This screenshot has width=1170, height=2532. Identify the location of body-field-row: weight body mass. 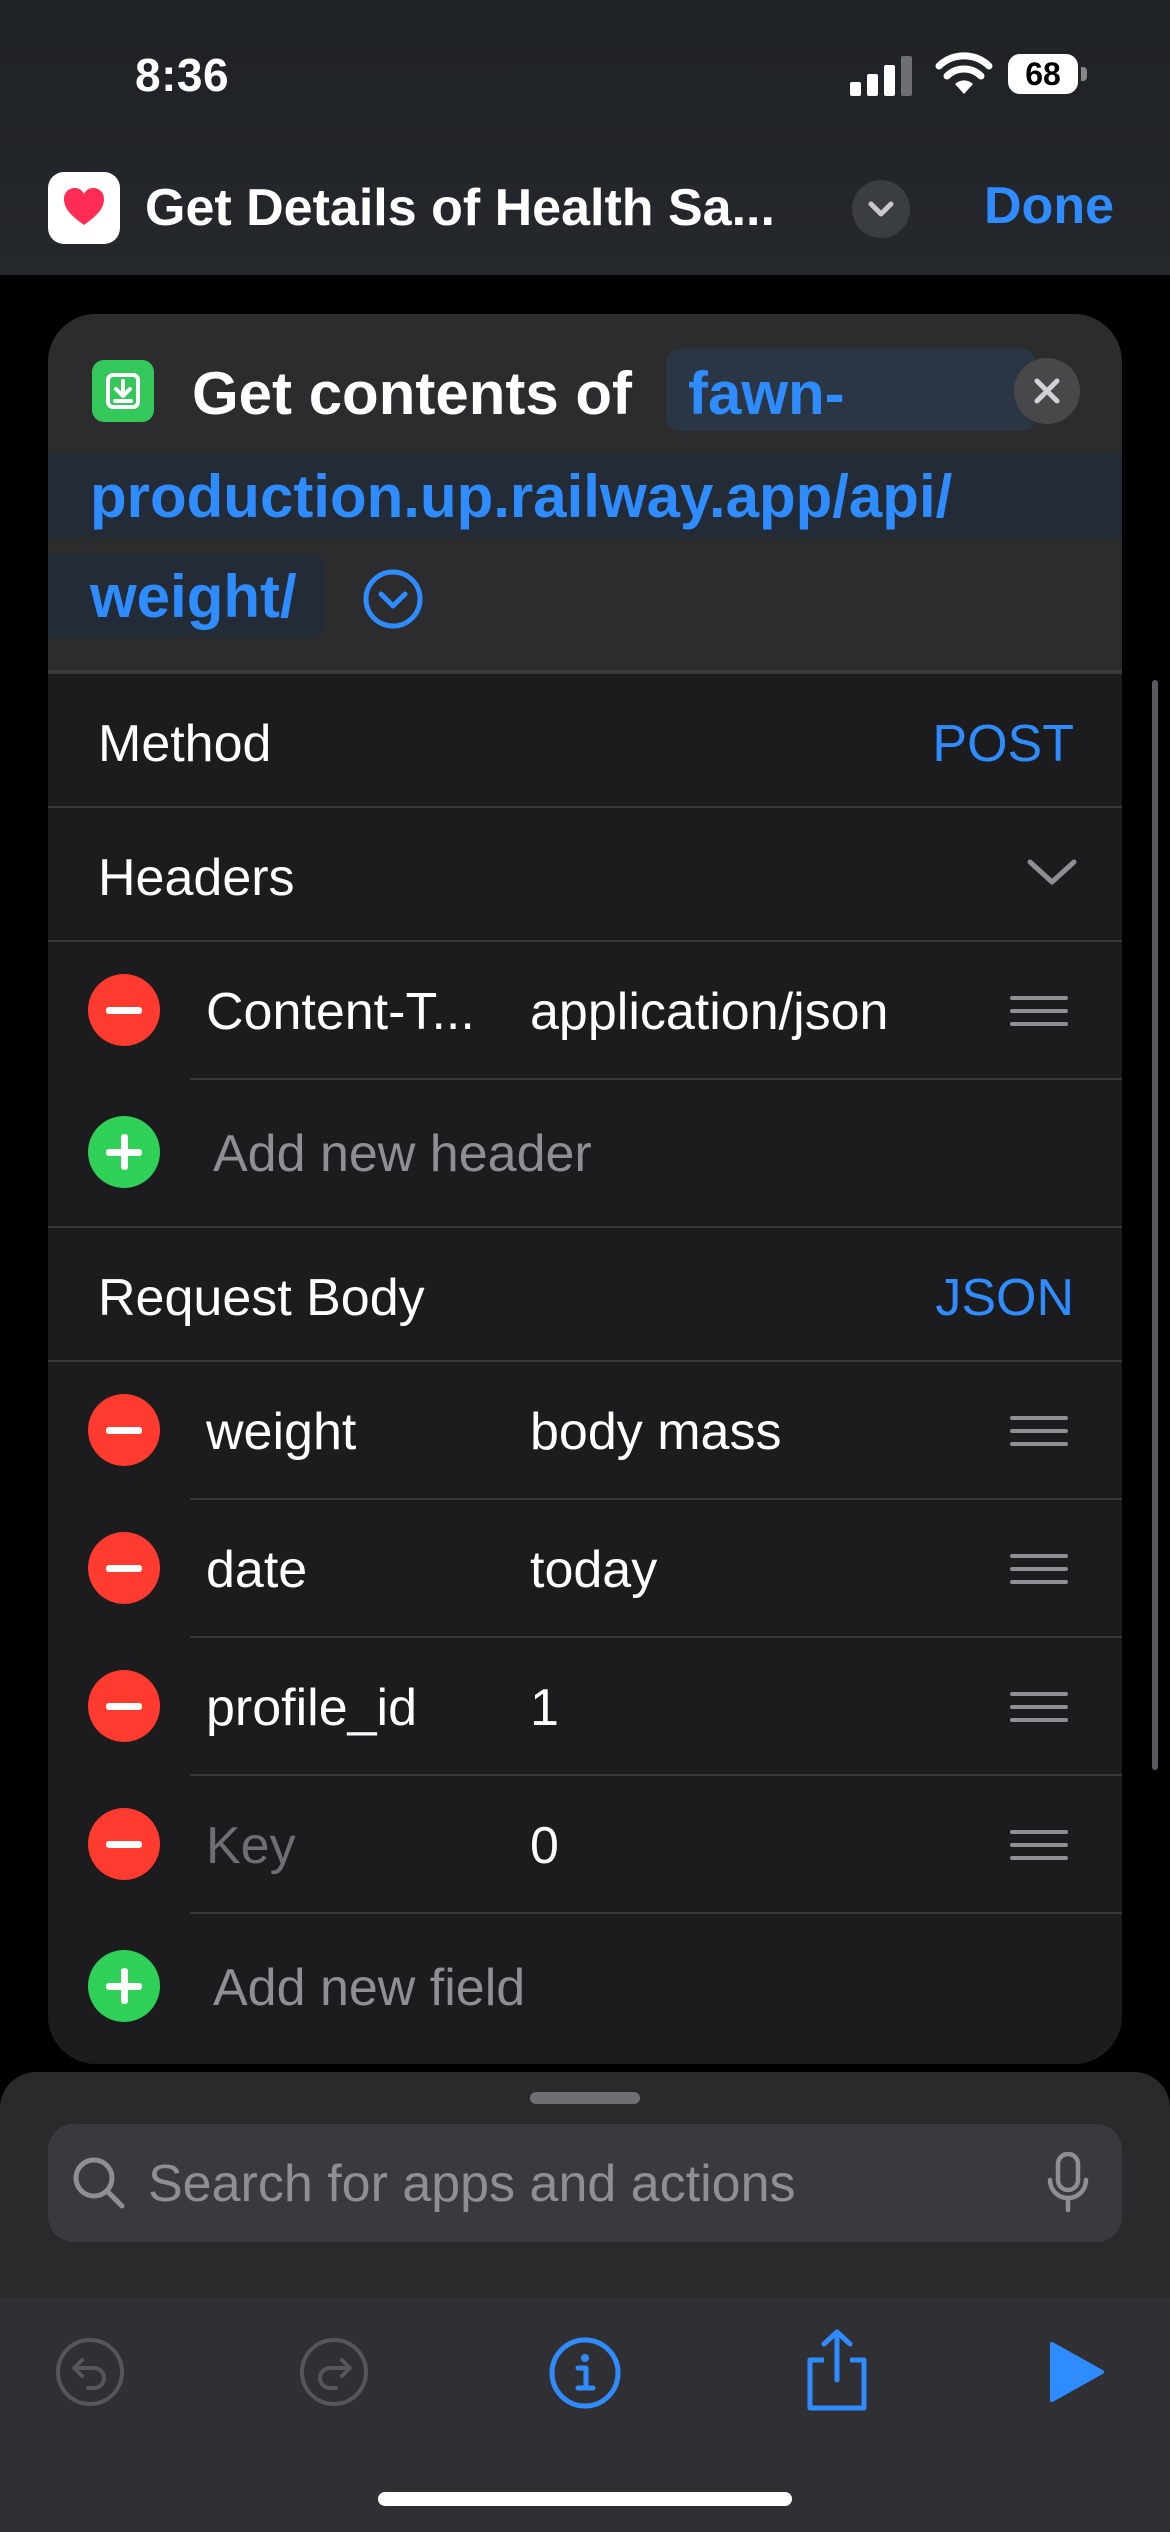
(585, 1430).